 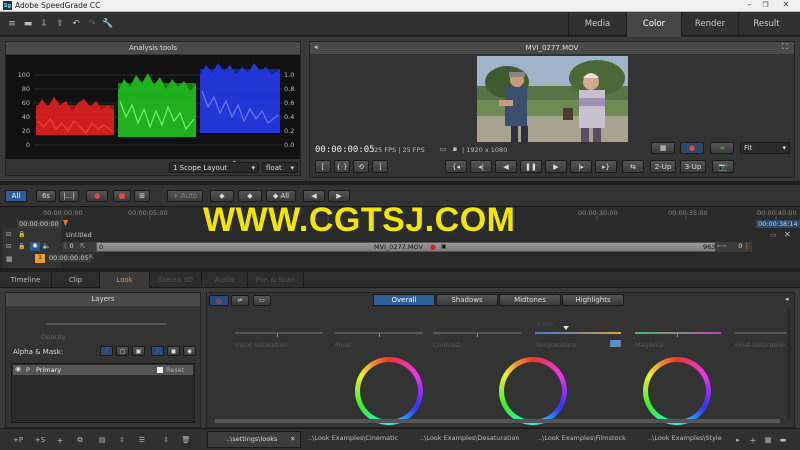 I want to click on grading-scrollbar-thumb, so click(x=497, y=421).